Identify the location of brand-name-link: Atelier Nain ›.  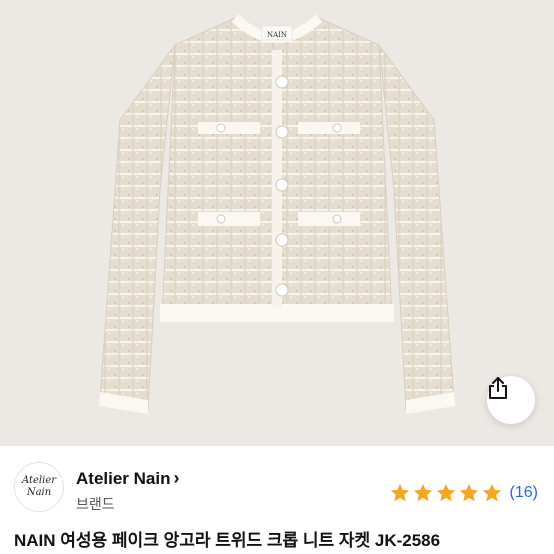
(127, 478).